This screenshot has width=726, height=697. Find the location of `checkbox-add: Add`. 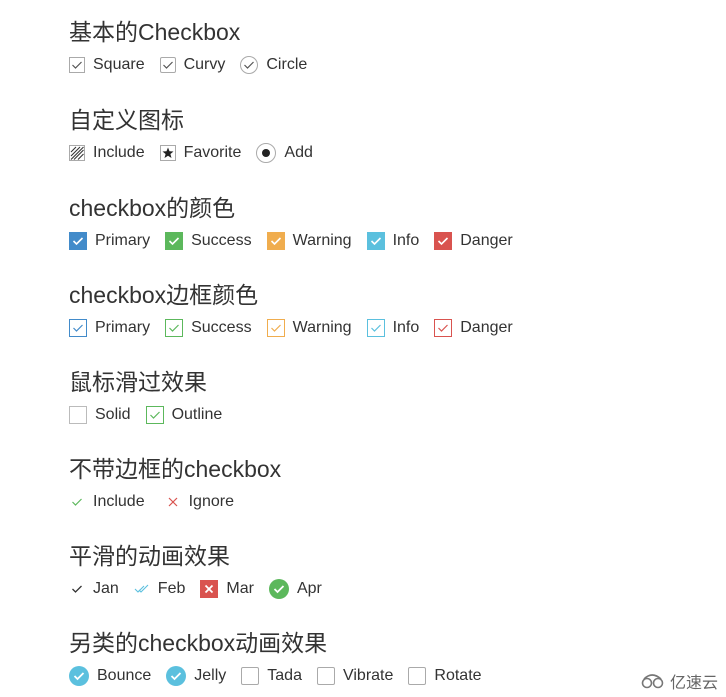

checkbox-add: Add is located at coordinates (284, 153).